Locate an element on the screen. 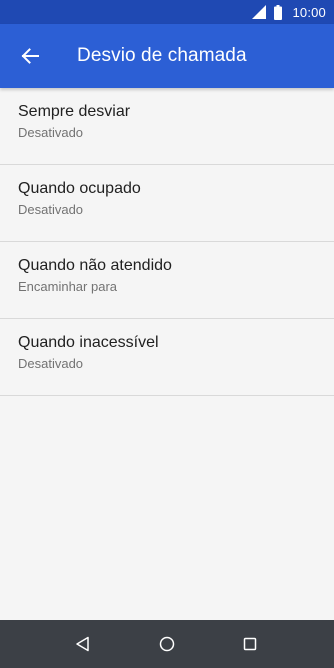  setting-when-unanswered: Quando não atendido Encaminhar para is located at coordinates (167, 280).